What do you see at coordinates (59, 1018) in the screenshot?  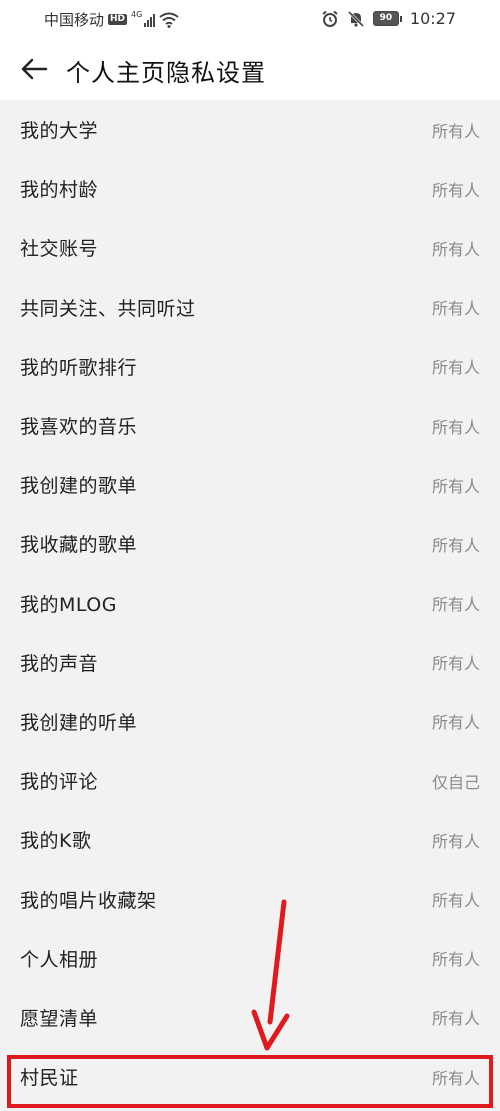 I see `setting-label: 愿望清单` at bounding box center [59, 1018].